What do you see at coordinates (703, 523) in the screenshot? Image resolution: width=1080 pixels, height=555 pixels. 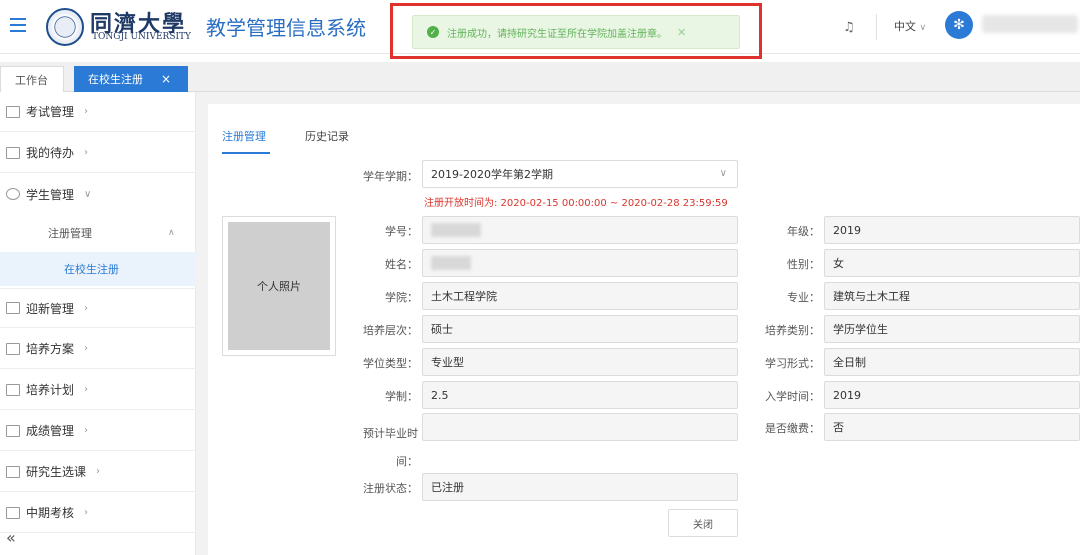 I see `close-button: 关闭` at bounding box center [703, 523].